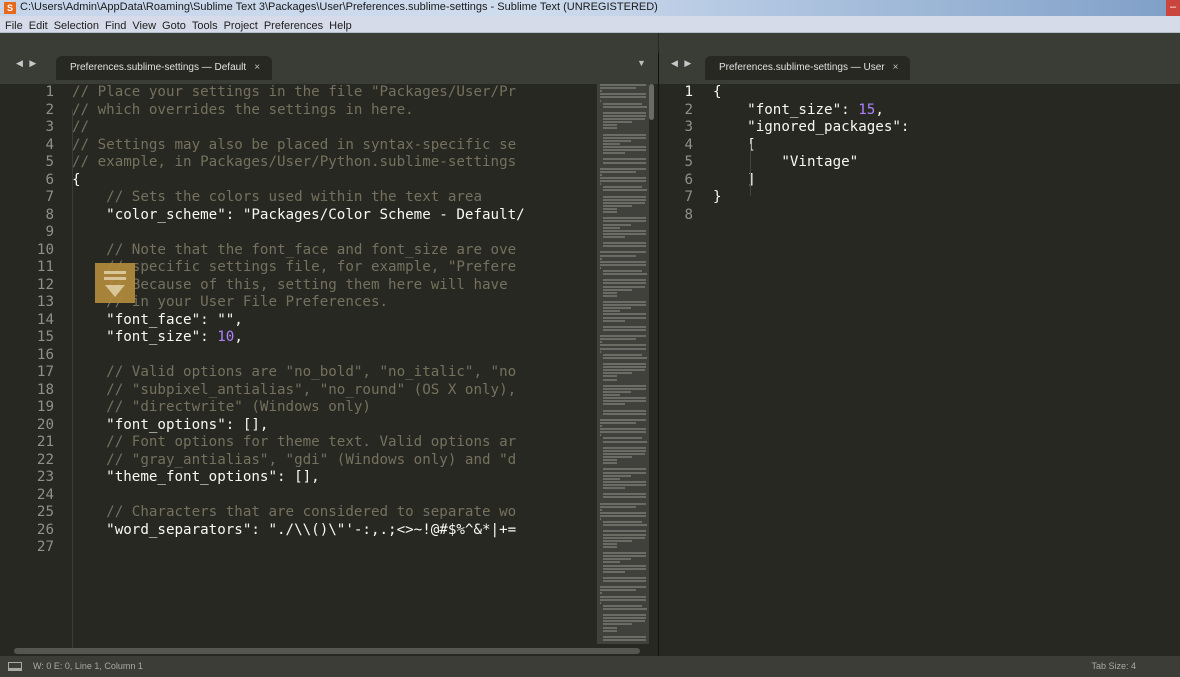 This screenshot has height=677, width=1180. What do you see at coordinates (174, 25) in the screenshot?
I see `menu-goto: Goto` at bounding box center [174, 25].